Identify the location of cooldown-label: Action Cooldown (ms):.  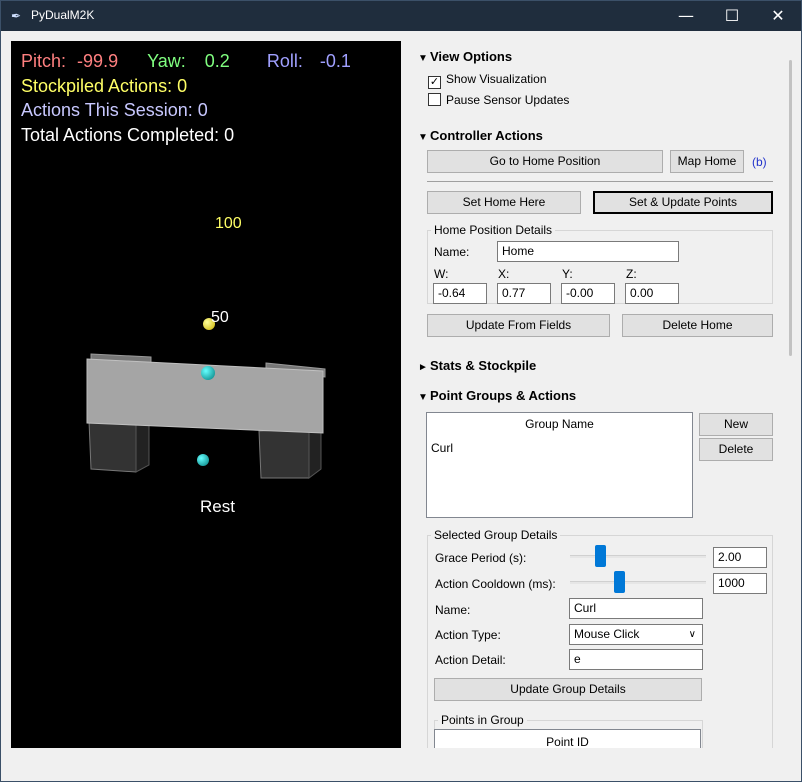
(495, 584).